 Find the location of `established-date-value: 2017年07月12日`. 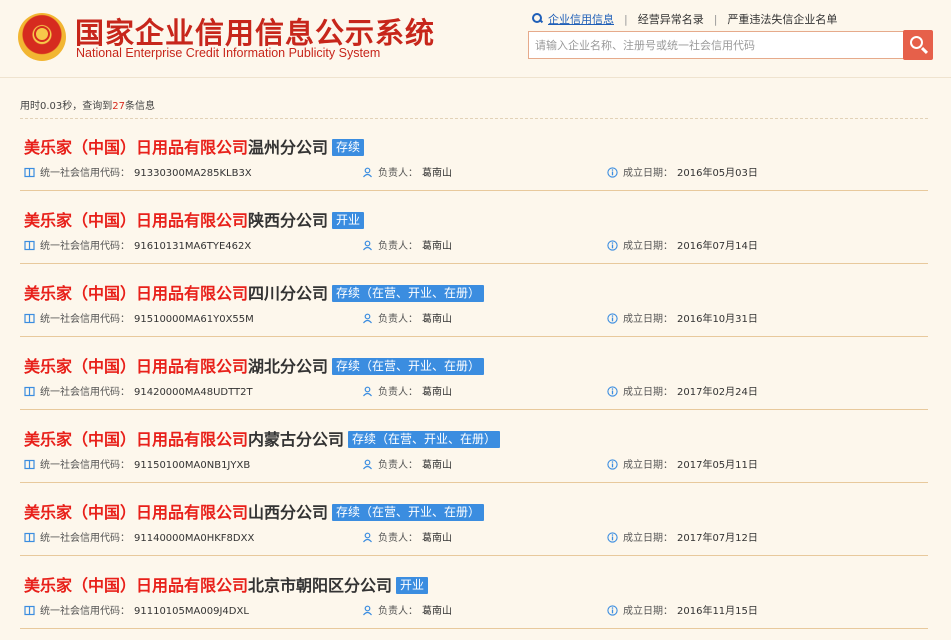

established-date-value: 2017年07月12日 is located at coordinates (717, 538).